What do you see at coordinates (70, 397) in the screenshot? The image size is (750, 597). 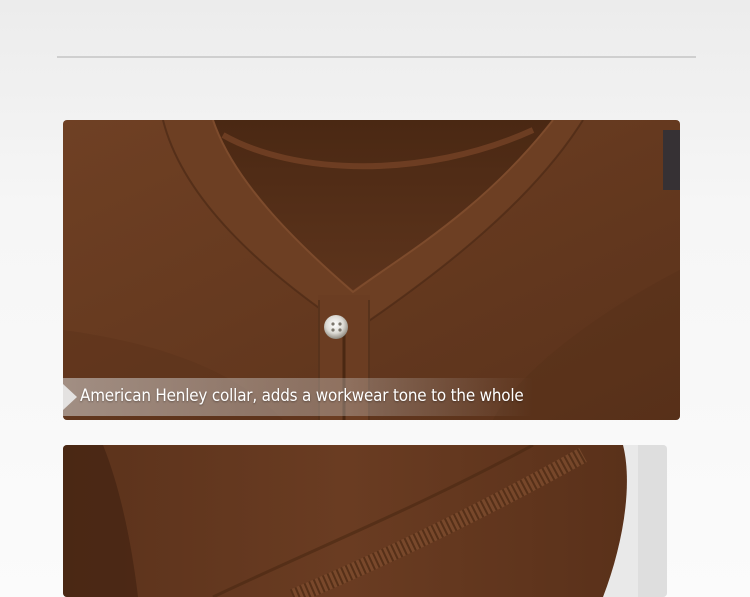 I see `caption-notch` at bounding box center [70, 397].